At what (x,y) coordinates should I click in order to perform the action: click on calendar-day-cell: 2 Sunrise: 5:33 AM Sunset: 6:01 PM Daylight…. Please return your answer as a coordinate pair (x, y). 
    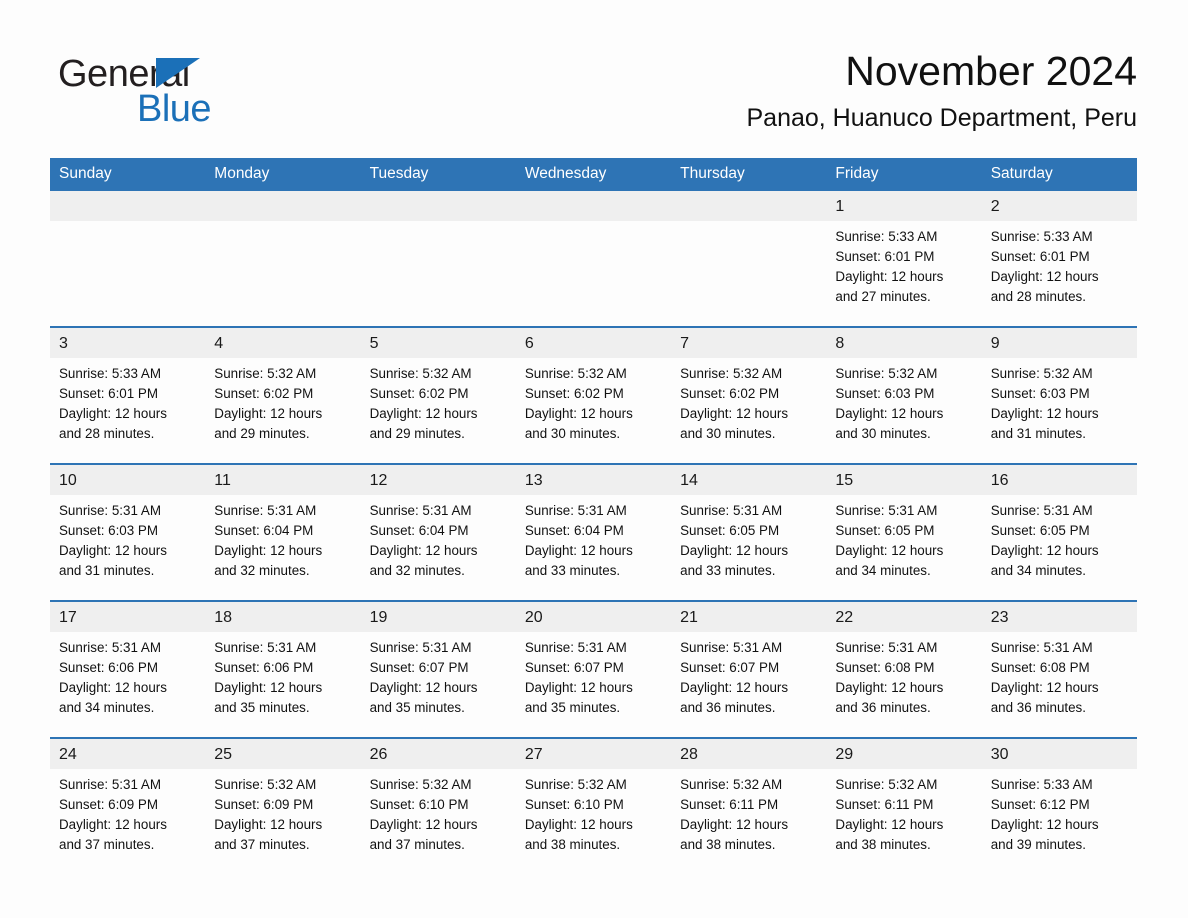
    Looking at the image, I should click on (1059, 258).